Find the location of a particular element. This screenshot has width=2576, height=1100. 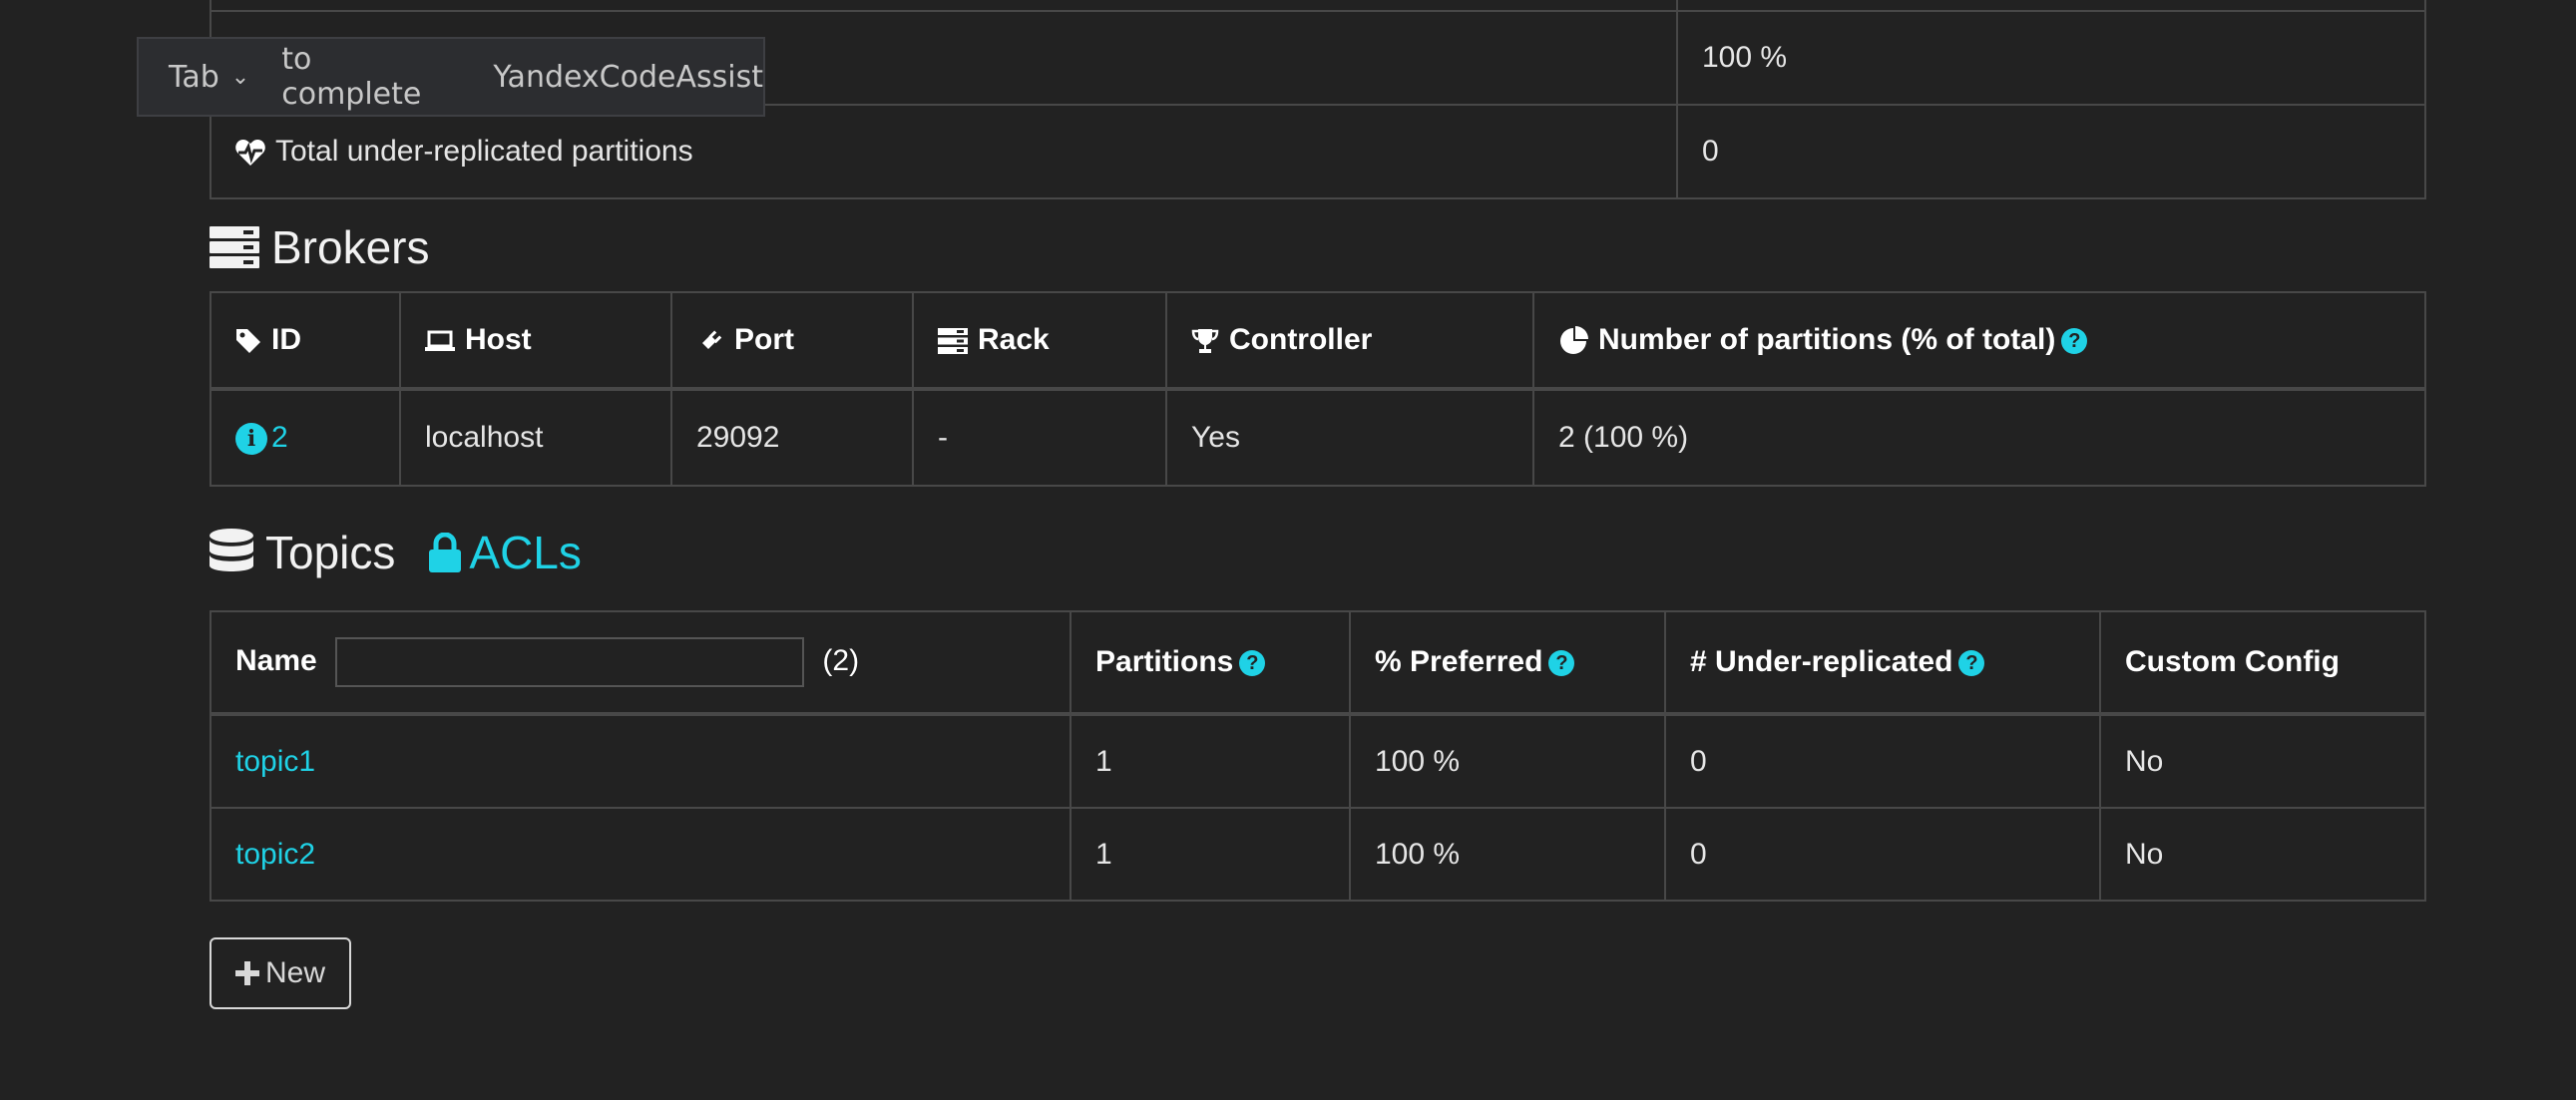

topic-row: topic2 1 100 % 0 No is located at coordinates (1318, 854).